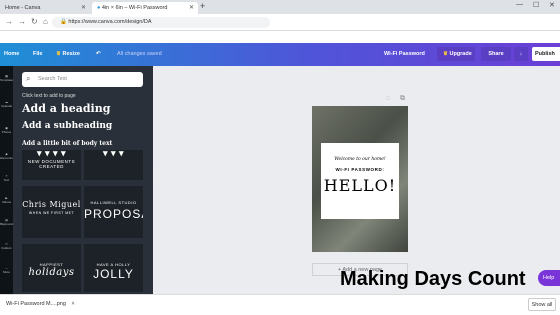 This screenshot has height=315, width=560. I want to click on rail-label: Templates, so click(7, 80).